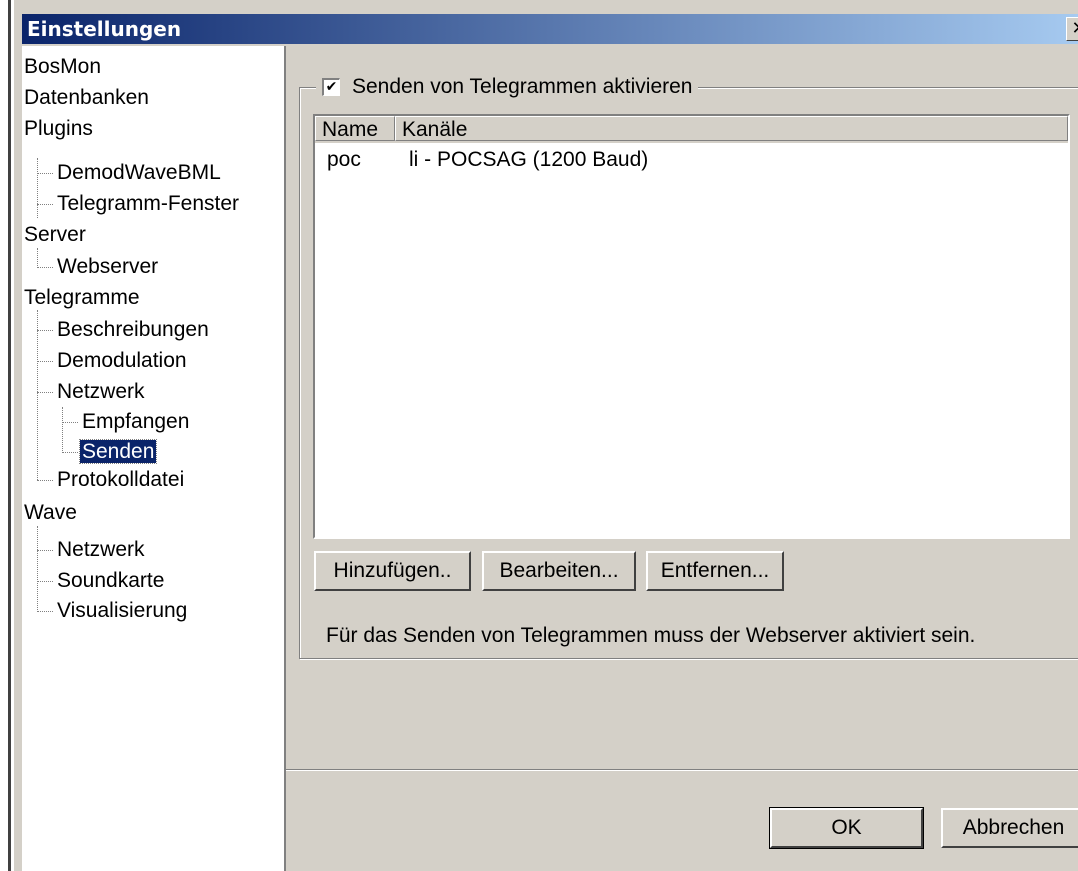 This screenshot has height=871, width=1078. I want to click on tree-item-datenbanken: Datenbanken, so click(86, 98).